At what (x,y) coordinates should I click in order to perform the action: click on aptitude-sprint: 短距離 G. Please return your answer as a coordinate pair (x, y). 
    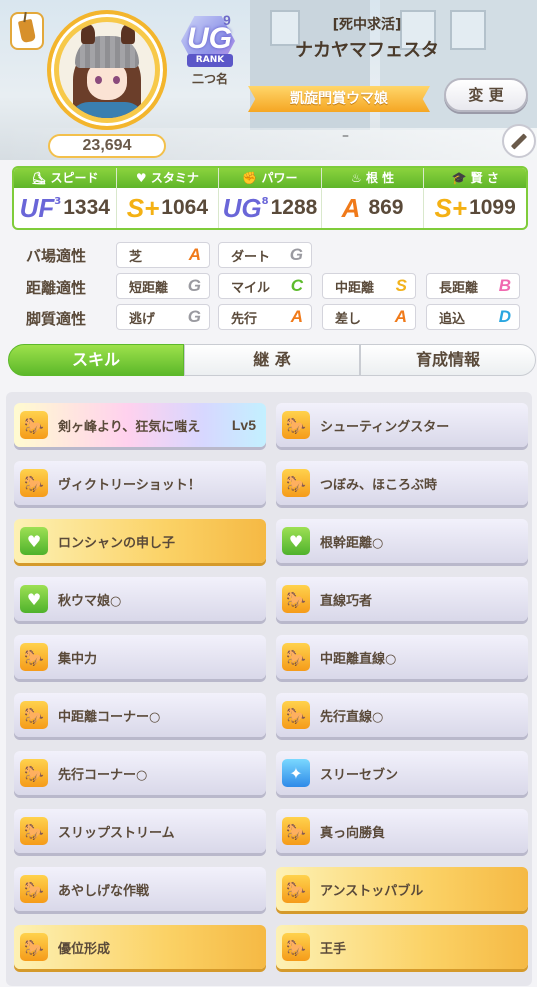
    Looking at the image, I should click on (163, 286).